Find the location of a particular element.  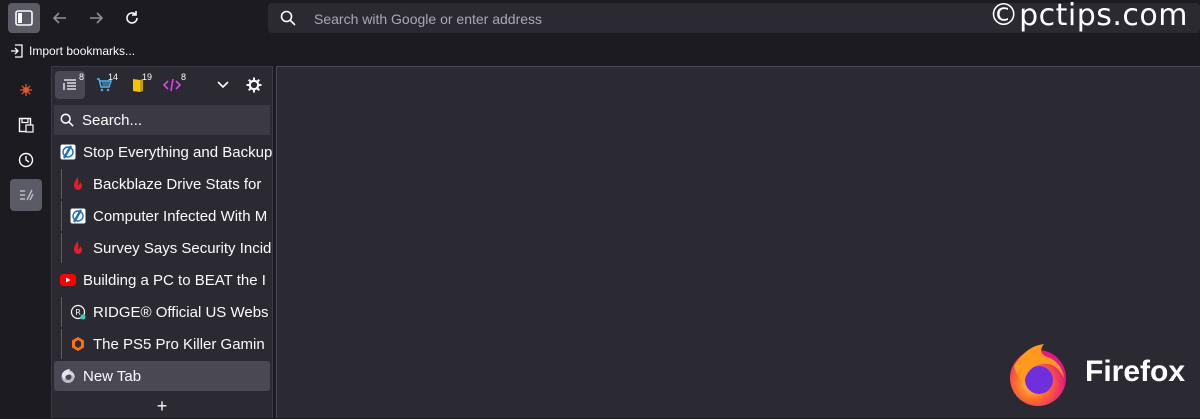

tab-item: R RIDGE® Official US Webs is located at coordinates (162, 312).